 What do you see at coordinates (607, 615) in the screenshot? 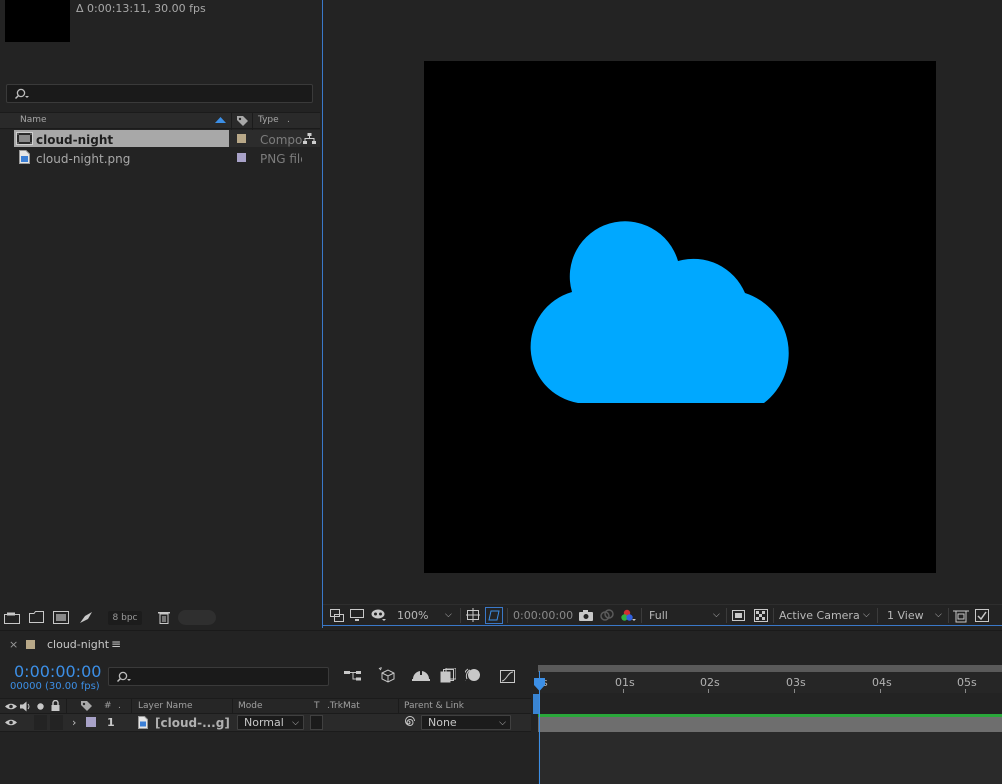
I see `show-snapshot-icon` at bounding box center [607, 615].